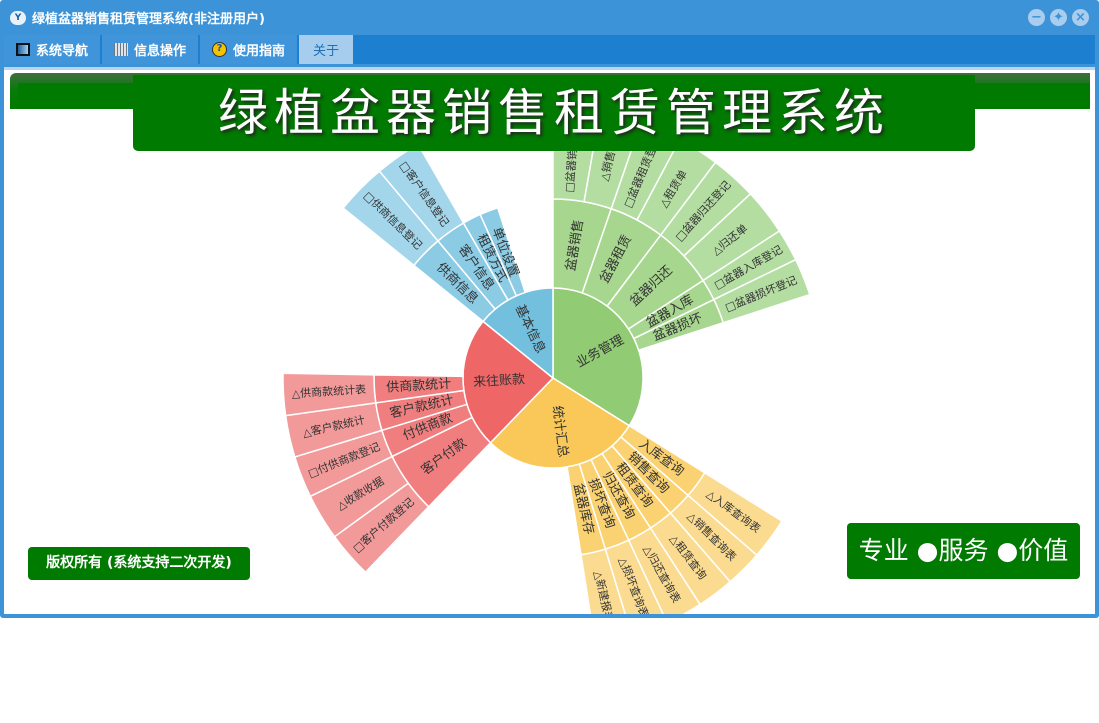 Image resolution: width=1099 pixels, height=723 pixels. Describe the element at coordinates (220, 49) in the screenshot. I see `help-icon: ?` at that location.